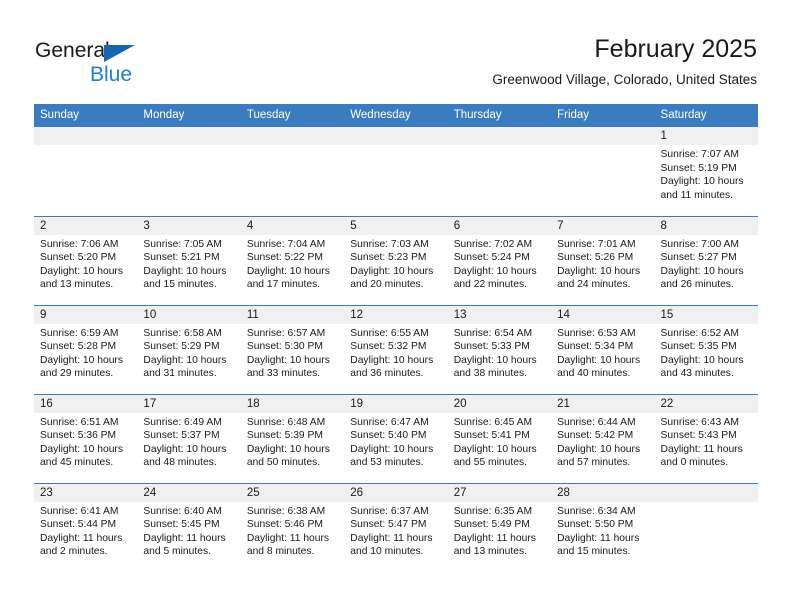 The image size is (792, 612). I want to click on day-number: 8, so click(706, 225).